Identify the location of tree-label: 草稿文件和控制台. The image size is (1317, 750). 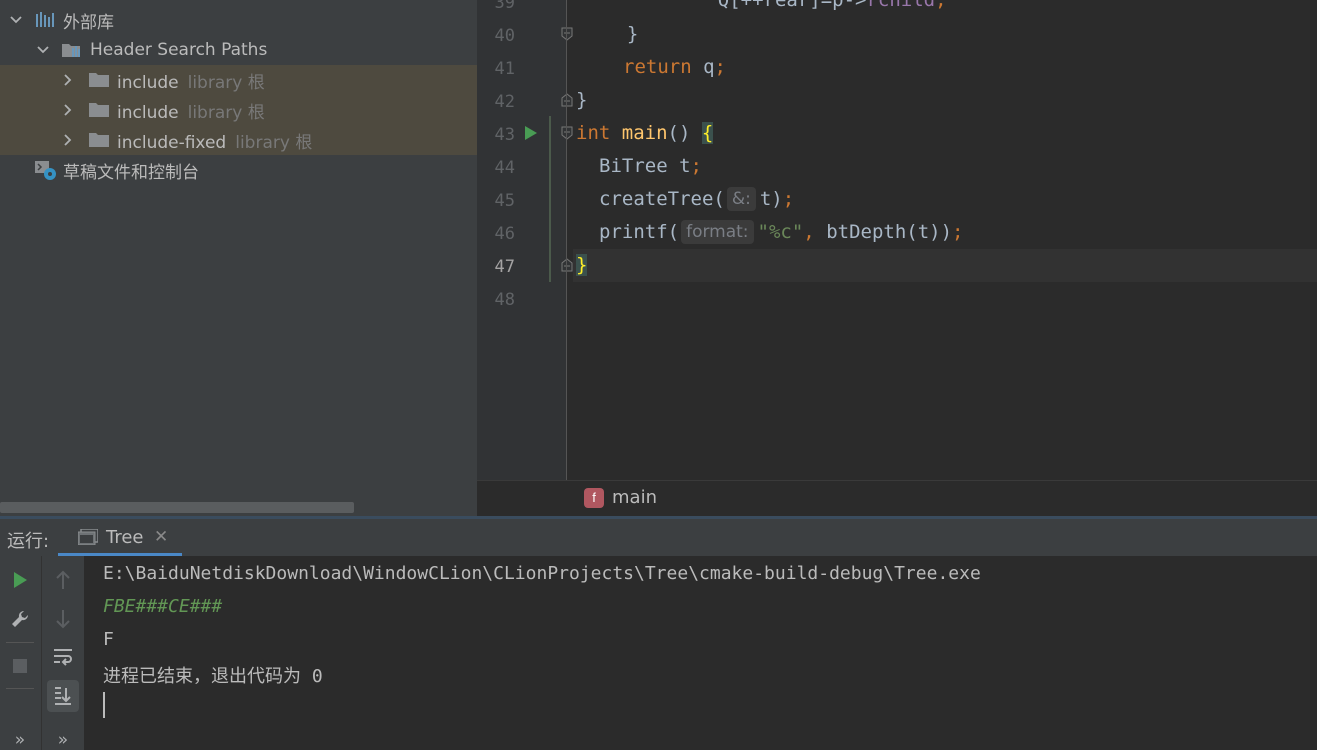
(131, 172).